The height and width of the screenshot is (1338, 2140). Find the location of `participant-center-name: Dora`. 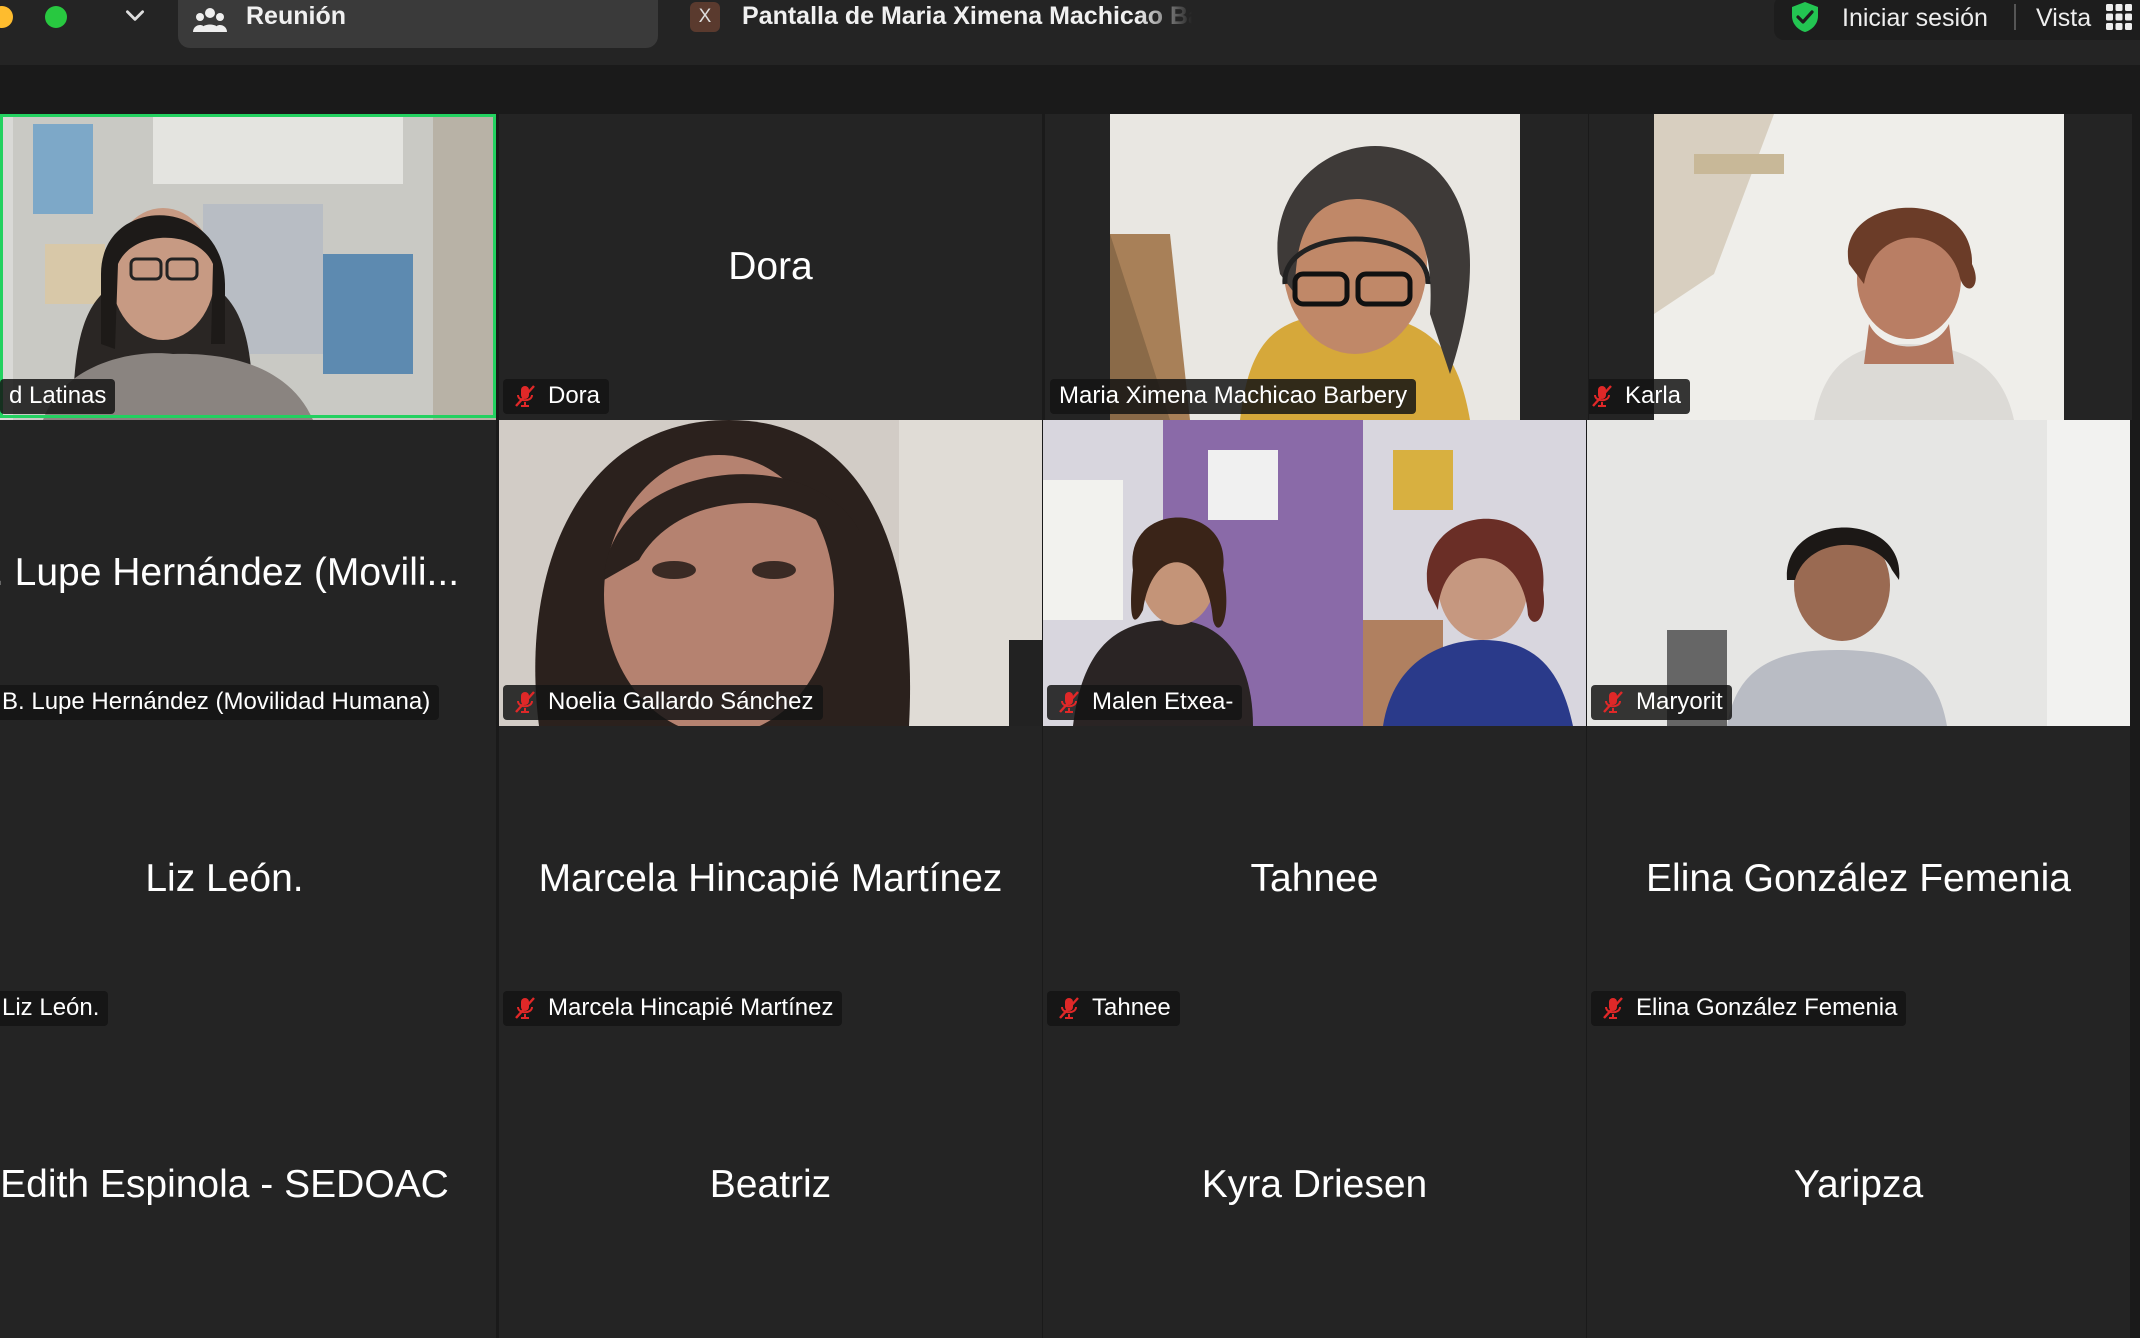

participant-center-name: Dora is located at coordinates (770, 266).